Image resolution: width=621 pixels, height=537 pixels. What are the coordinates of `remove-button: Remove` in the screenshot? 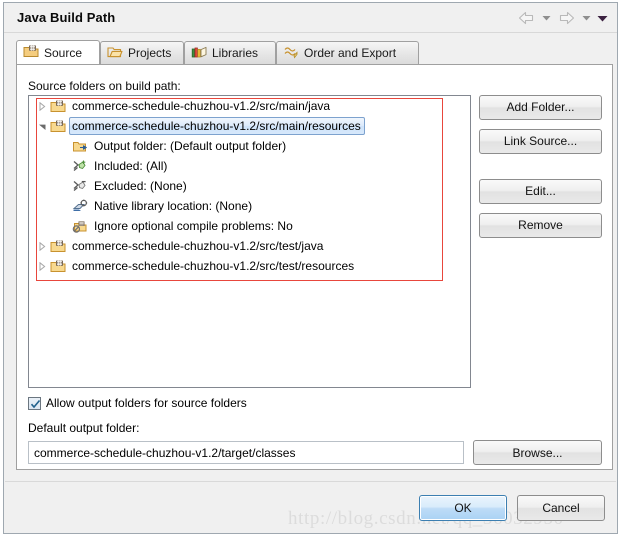 It's located at (540, 225).